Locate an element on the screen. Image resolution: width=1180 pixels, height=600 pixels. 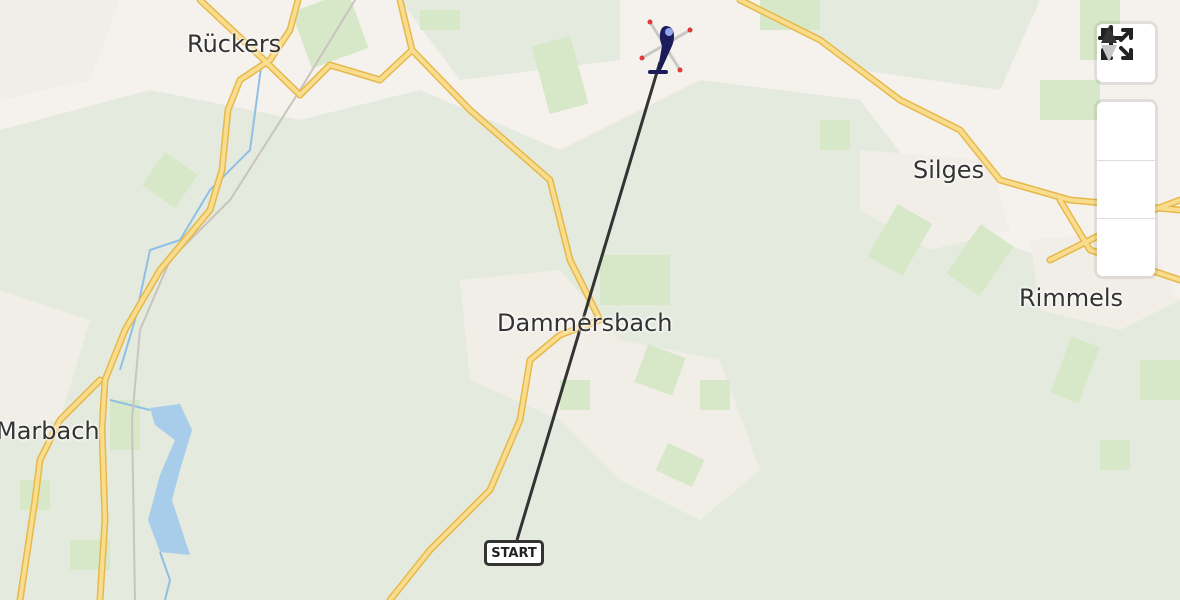
zoom-out-button is located at coordinates (1126, 127).